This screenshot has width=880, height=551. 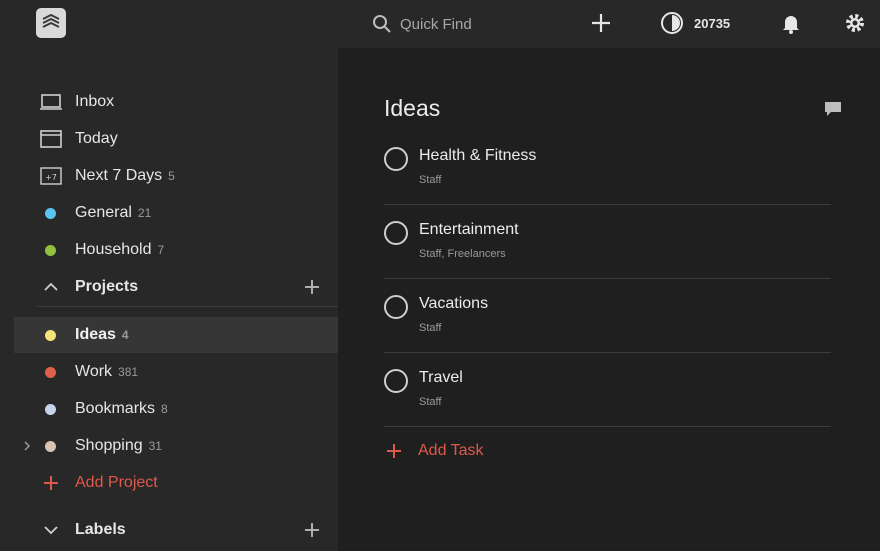 I want to click on chevron-down-icon, so click(x=51, y=530).